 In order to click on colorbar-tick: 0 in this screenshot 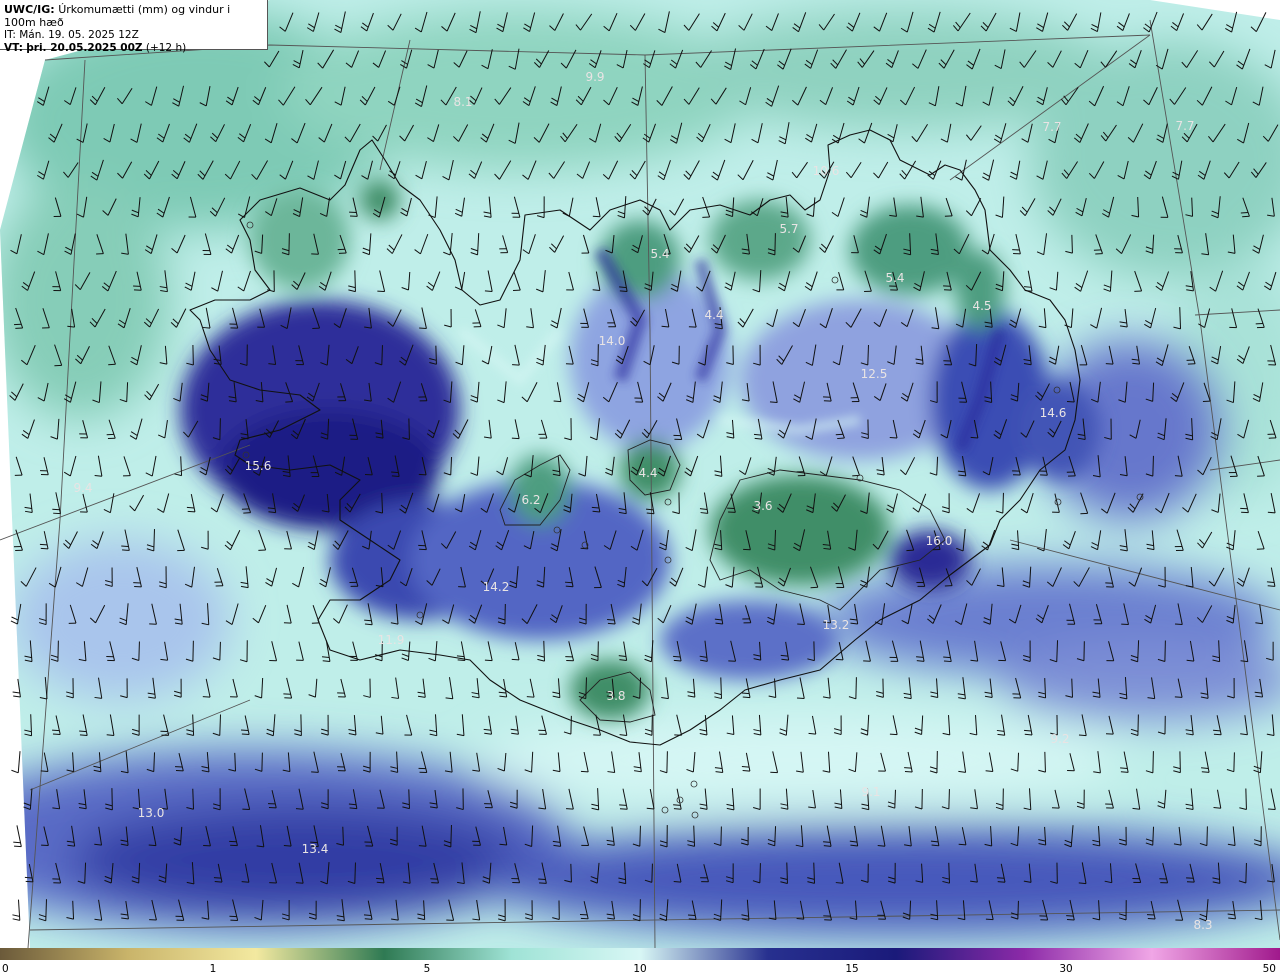, I will do `click(5, 969)`.